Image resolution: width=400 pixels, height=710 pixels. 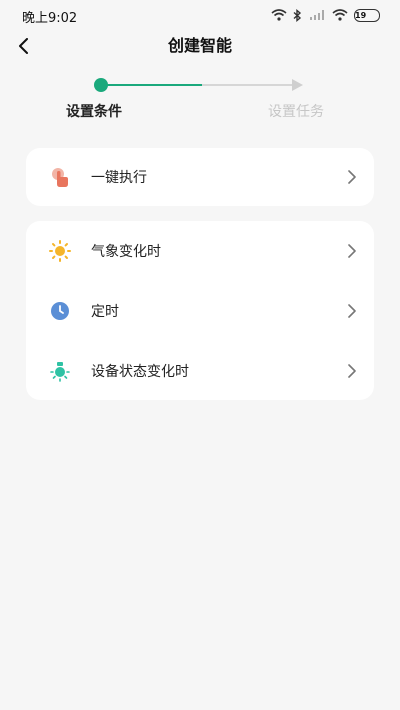 What do you see at coordinates (199, 45) in the screenshot?
I see `page-title: 创建智能` at bounding box center [199, 45].